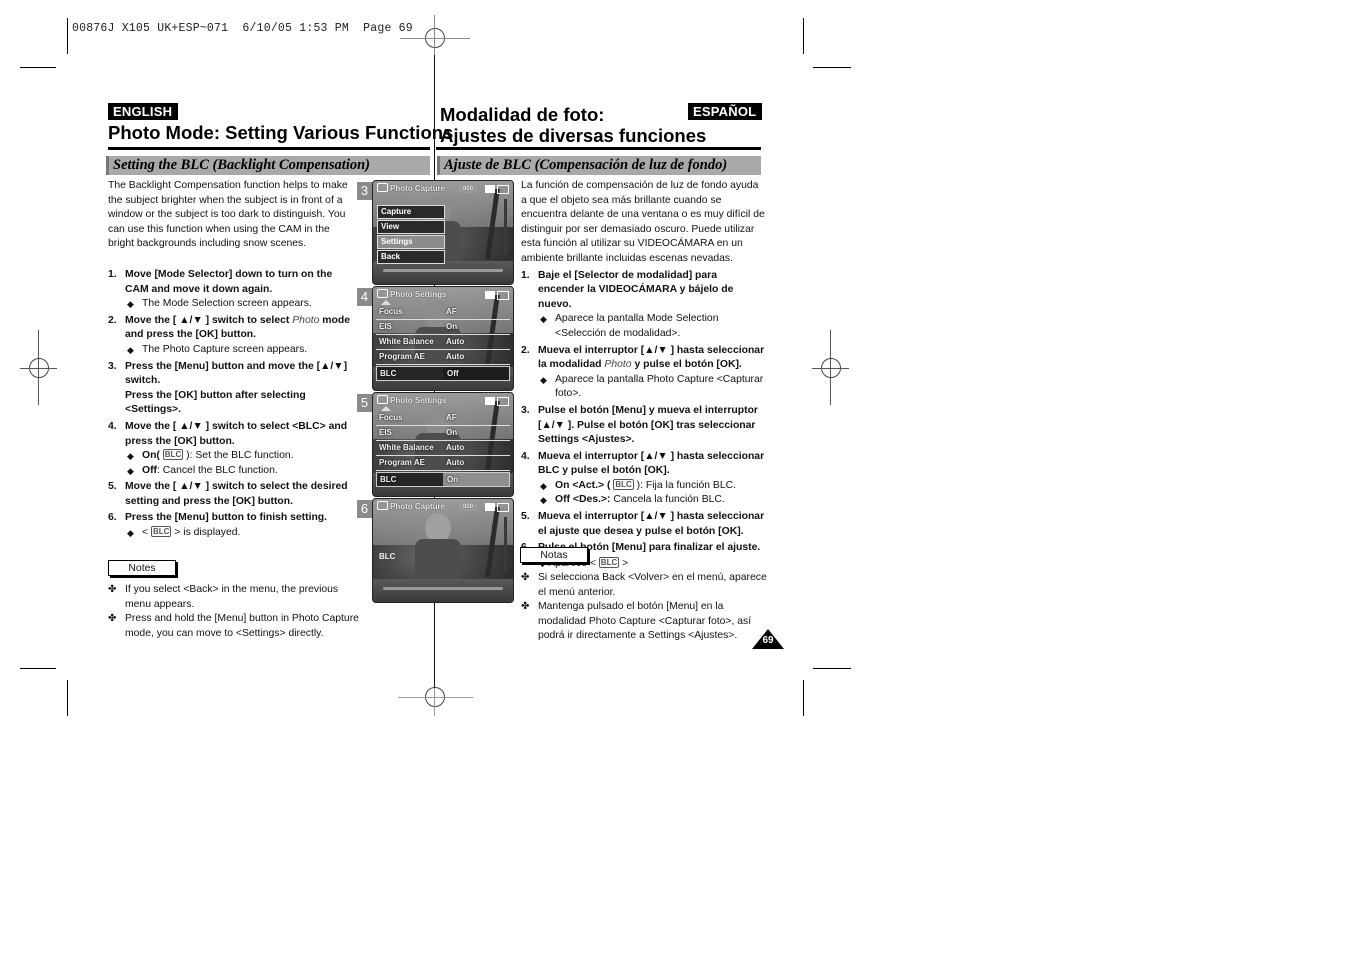  Describe the element at coordinates (411, 212) in the screenshot. I see `menu-item-capture: Capture` at that location.